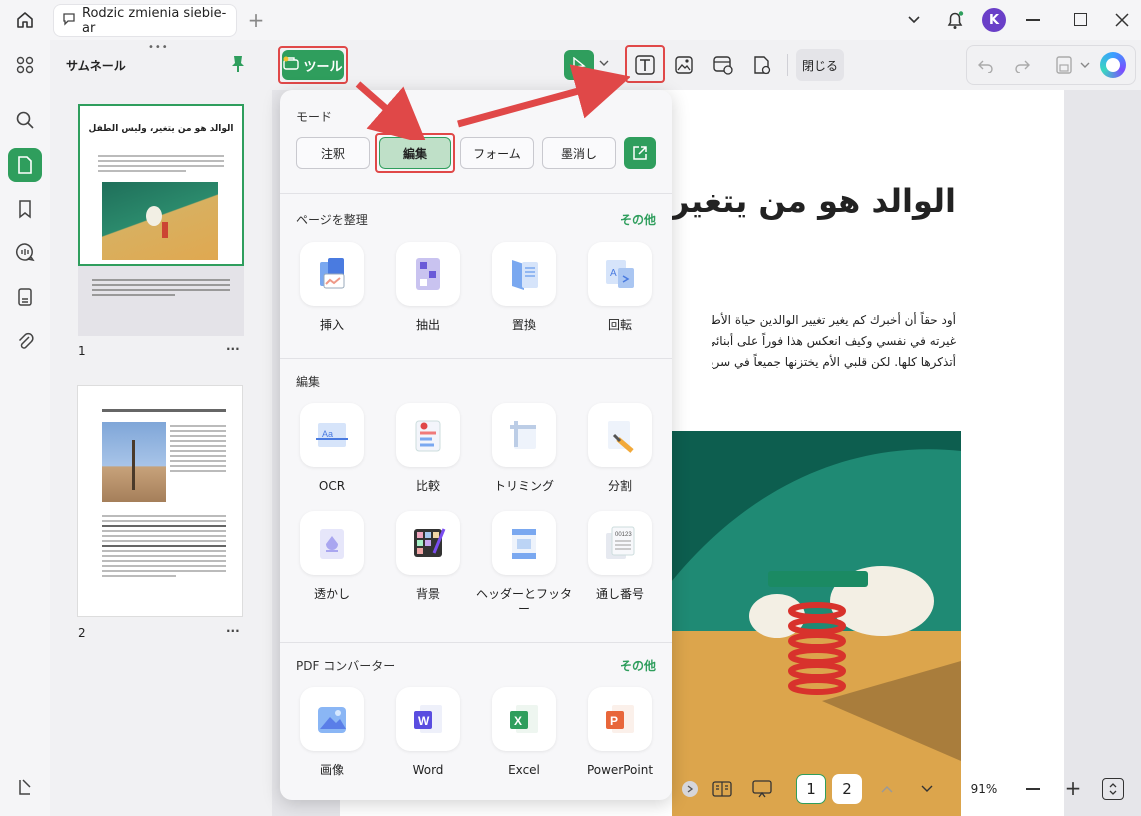 The width and height of the screenshot is (1141, 816). I want to click on document-tab: Rodzic zmienia siebie-ar, so click(145, 20).